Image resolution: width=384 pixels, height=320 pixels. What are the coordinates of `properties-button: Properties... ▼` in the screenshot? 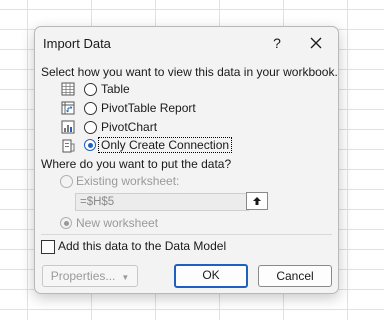 It's located at (90, 276).